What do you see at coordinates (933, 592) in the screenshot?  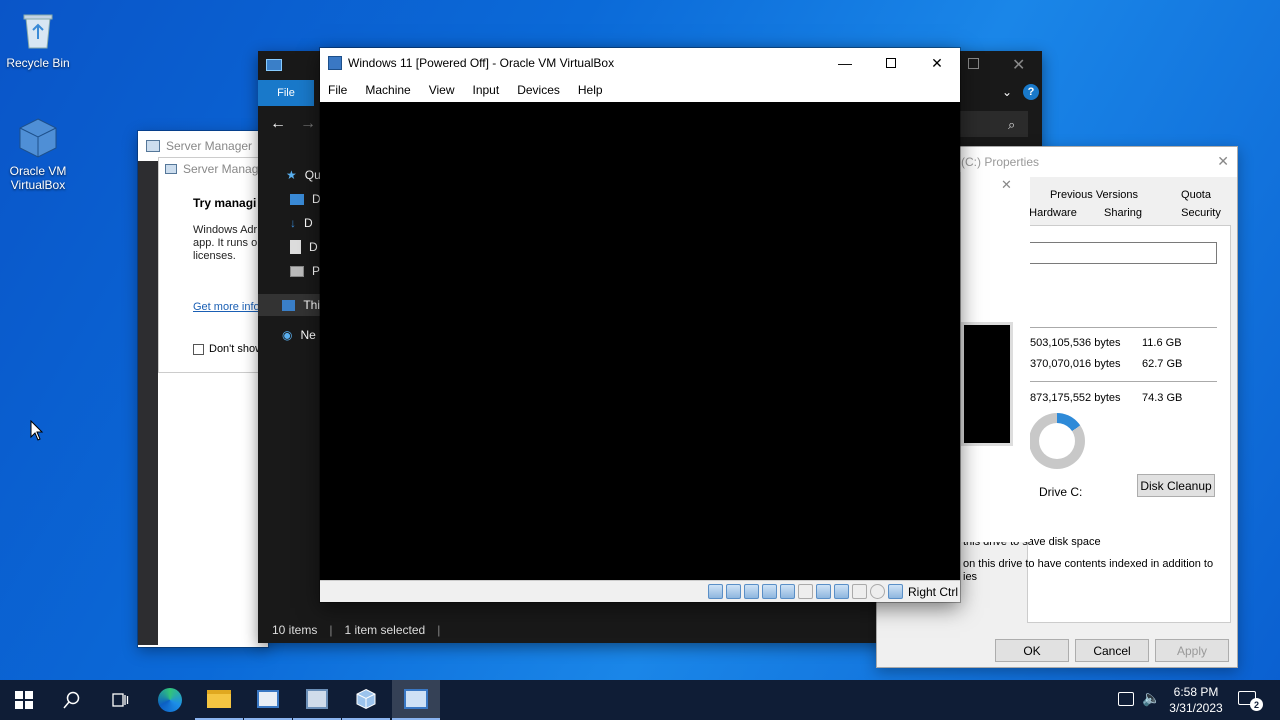 I see `host-key-label: Right Ctrl` at bounding box center [933, 592].